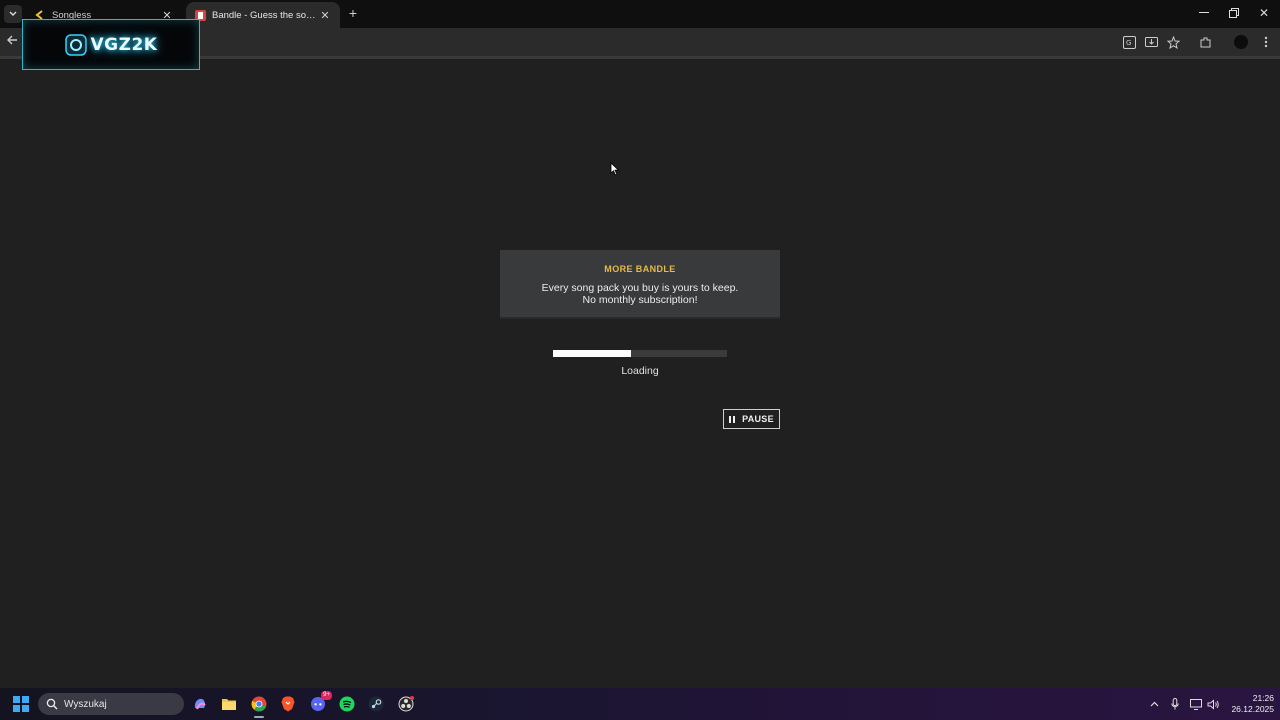 Image resolution: width=1280 pixels, height=720 pixels. I want to click on tab-search-button, so click(13, 14).